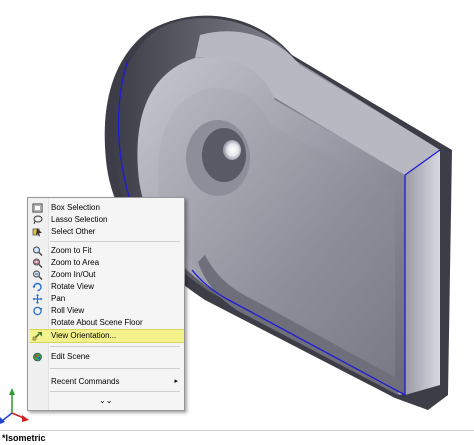 The width and height of the screenshot is (474, 445). I want to click on menu-item-label: Box Selection, so click(75, 207).